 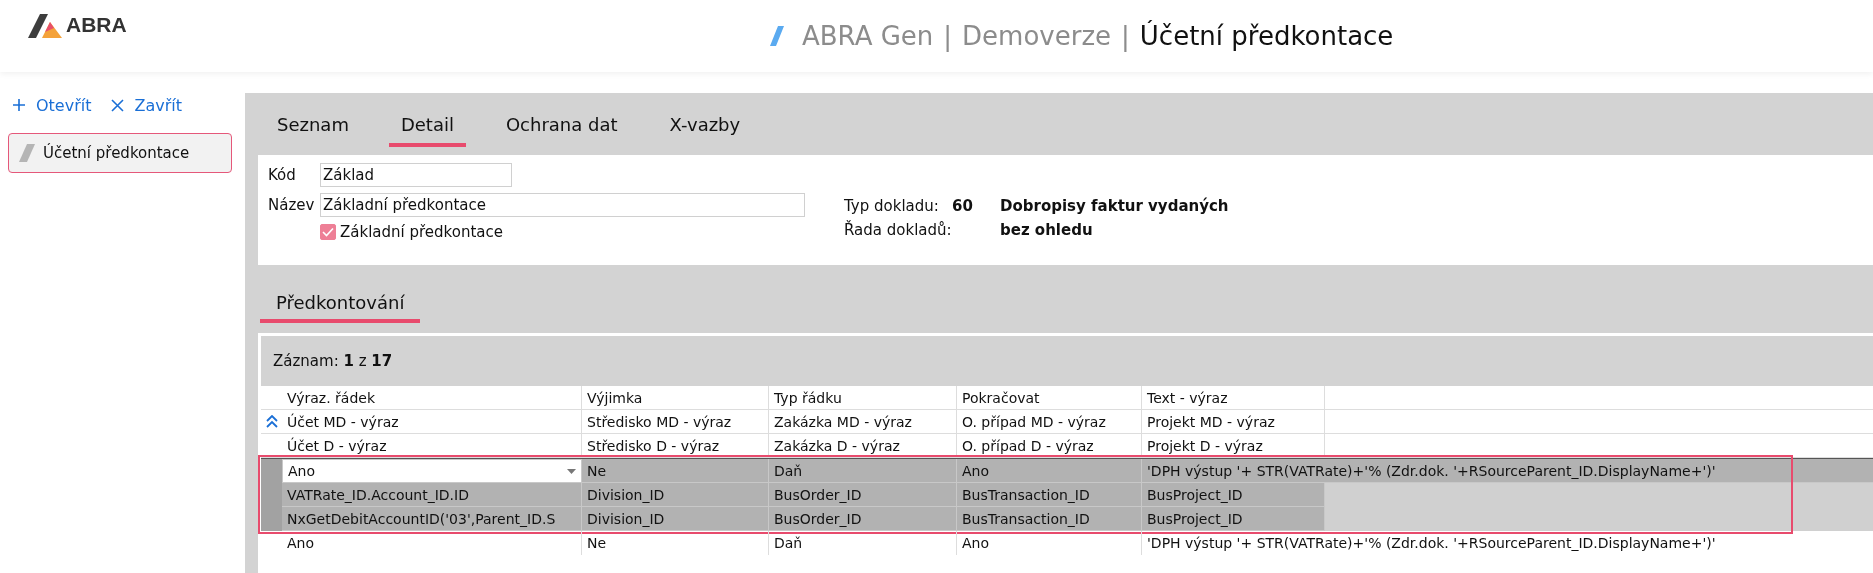 I want to click on tab: Seznam, so click(x=313, y=126).